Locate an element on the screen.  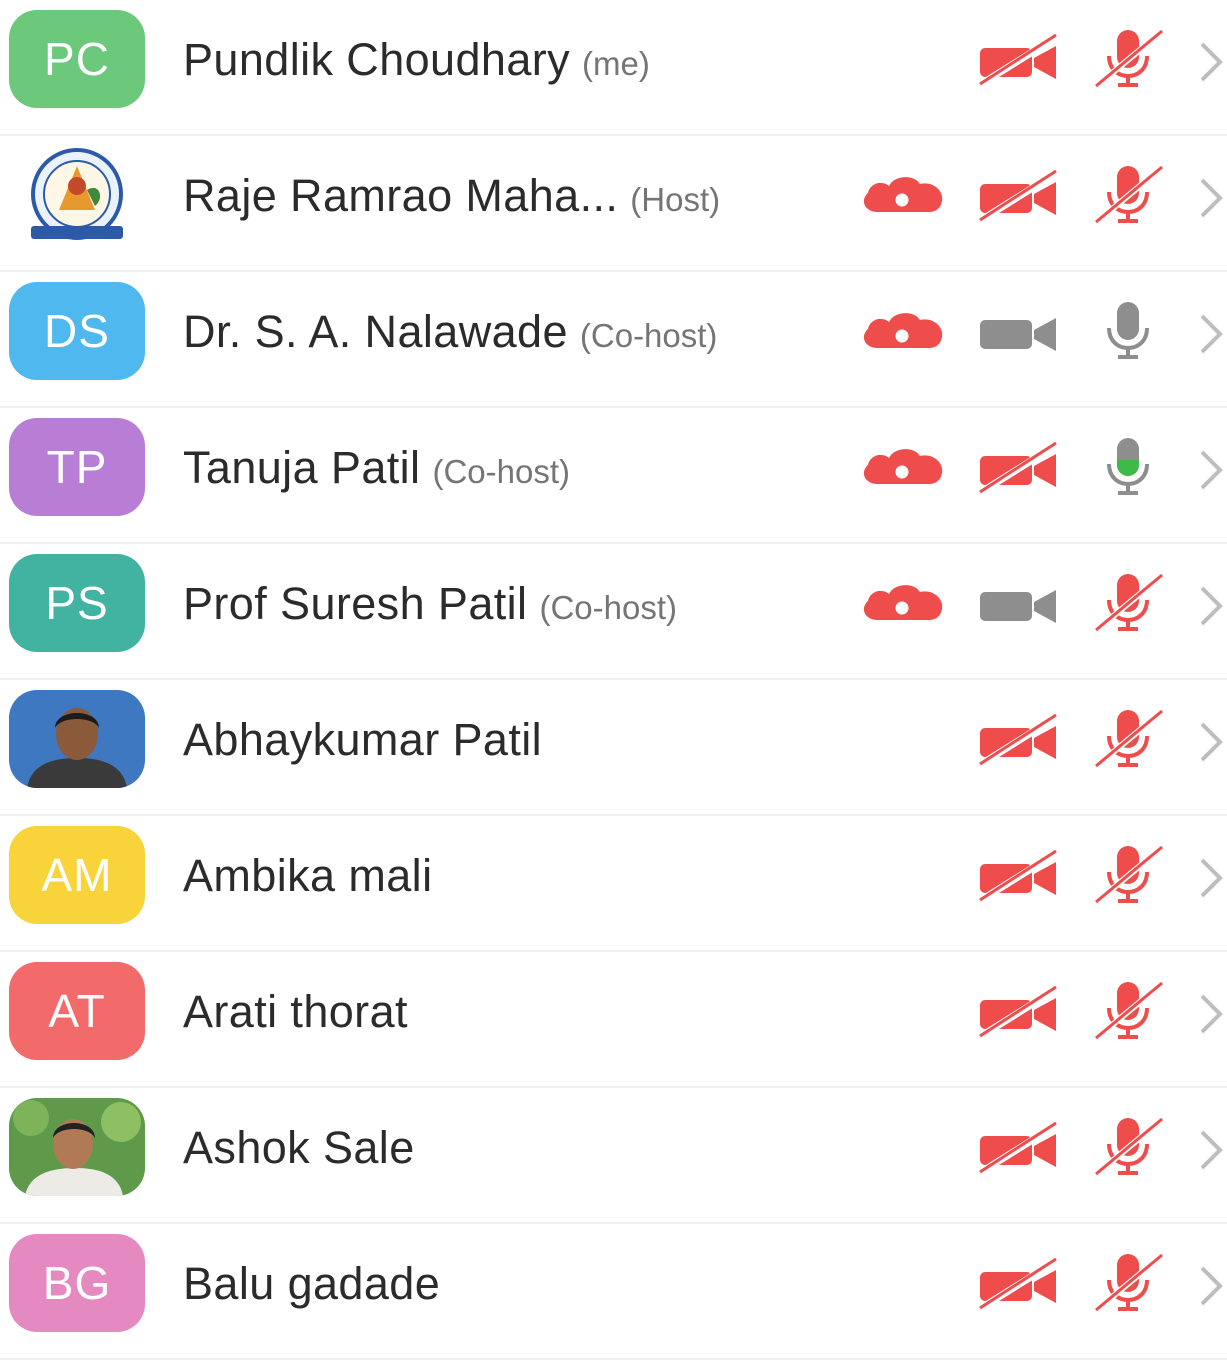
participant-name: Ashok Sale is located at coordinates (299, 1147).